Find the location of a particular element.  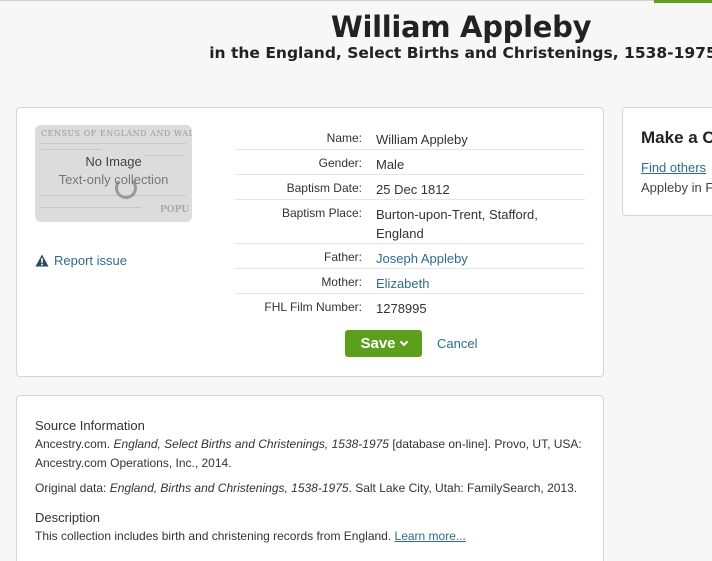

record-actions: Save Cancel is located at coordinates (411, 343).